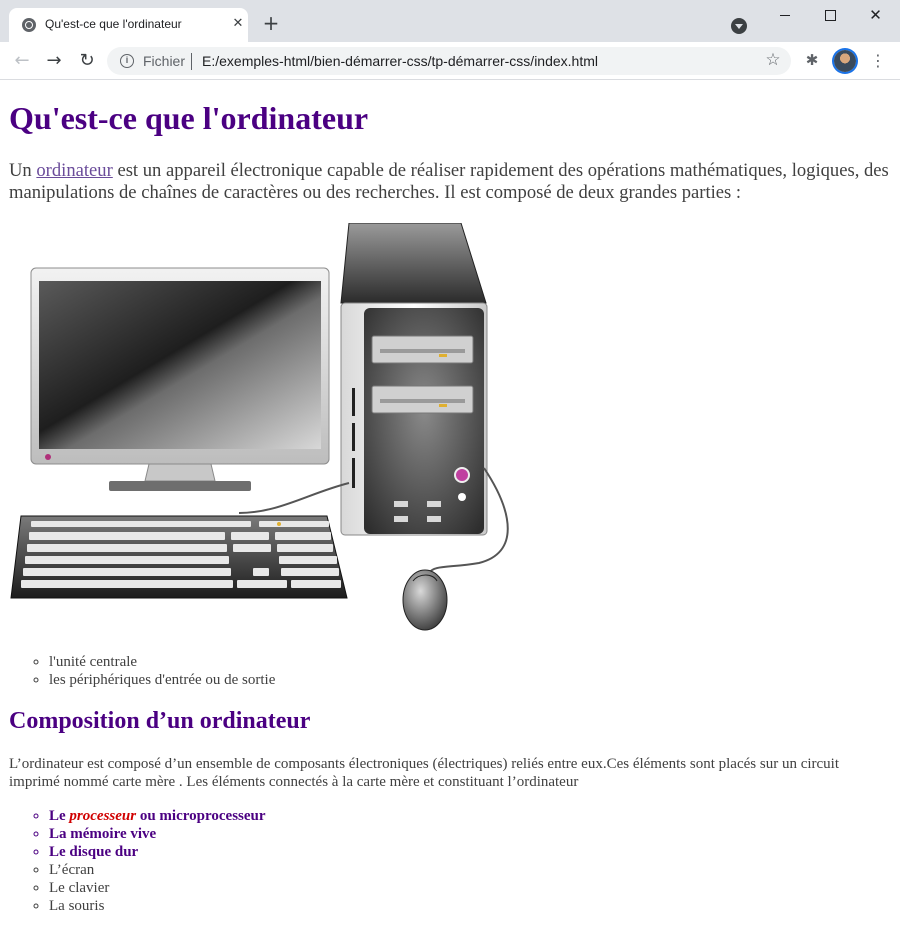 This screenshot has width=900, height=932. I want to click on list-item: La mémoire vive, so click(157, 834).